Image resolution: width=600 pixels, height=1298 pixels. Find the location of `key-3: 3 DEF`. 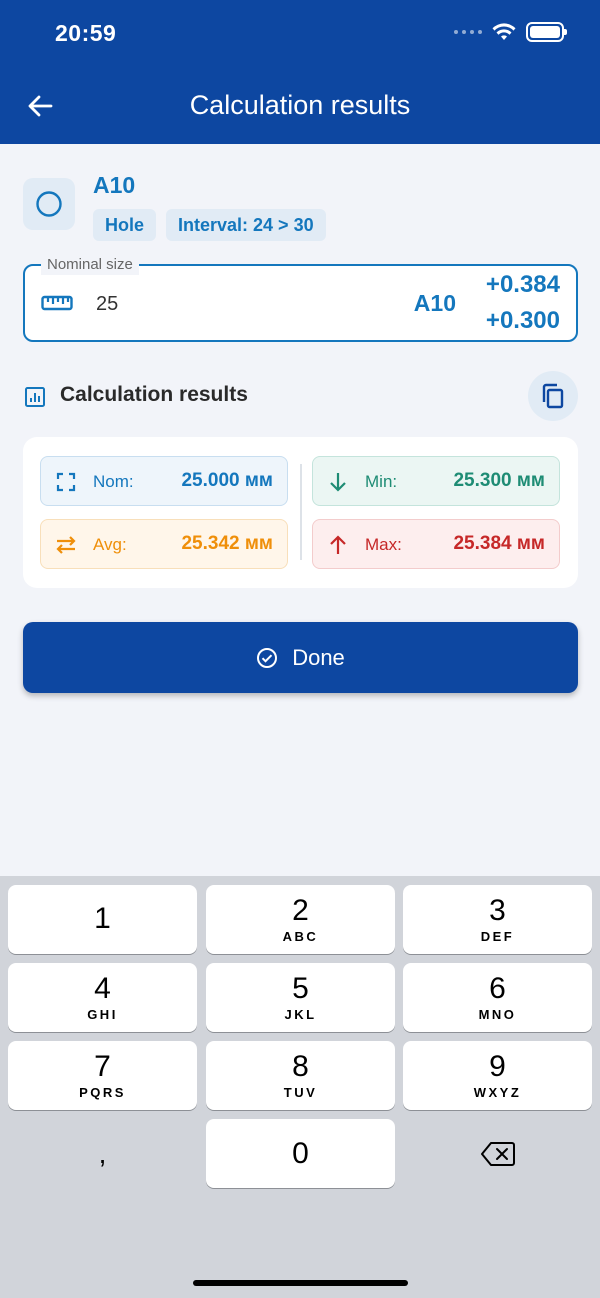

key-3: 3 DEF is located at coordinates (497, 919).